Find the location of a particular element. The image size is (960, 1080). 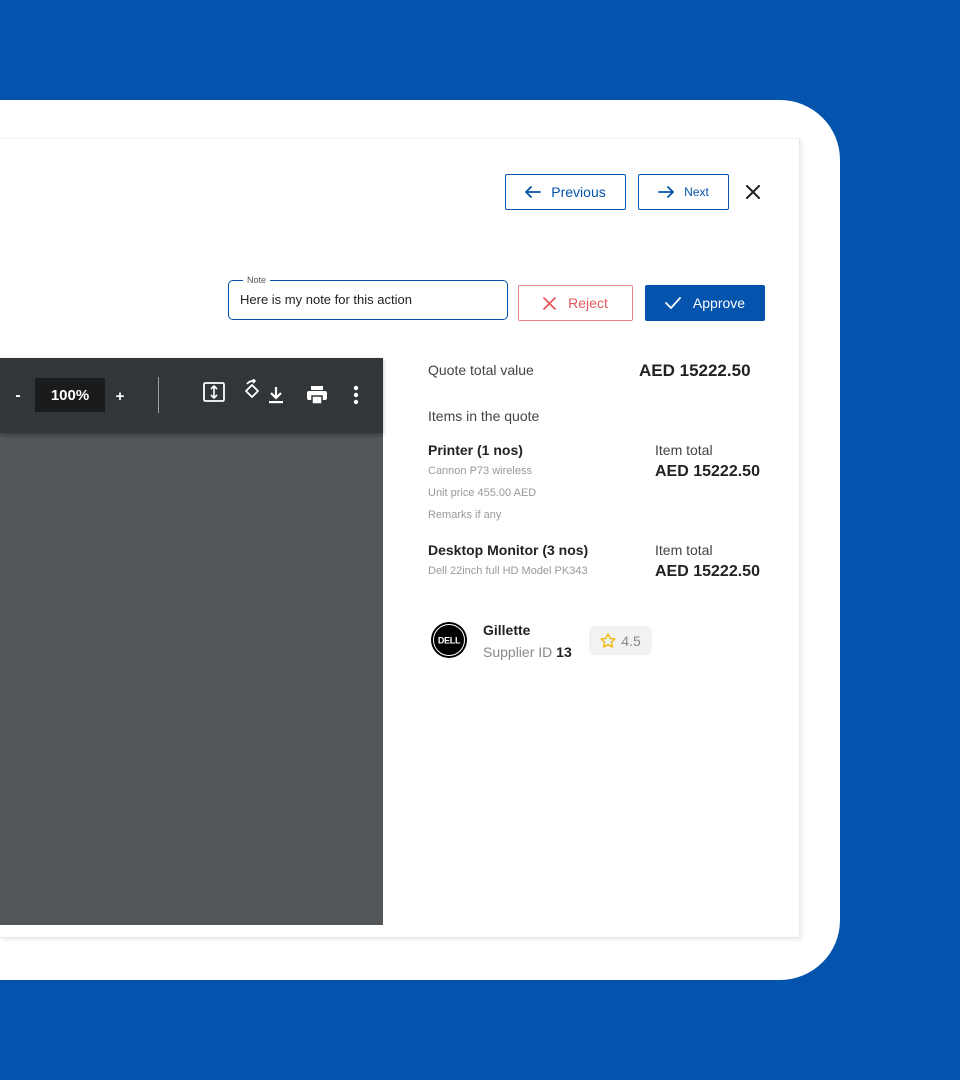

previous-button: Previous is located at coordinates (565, 192).